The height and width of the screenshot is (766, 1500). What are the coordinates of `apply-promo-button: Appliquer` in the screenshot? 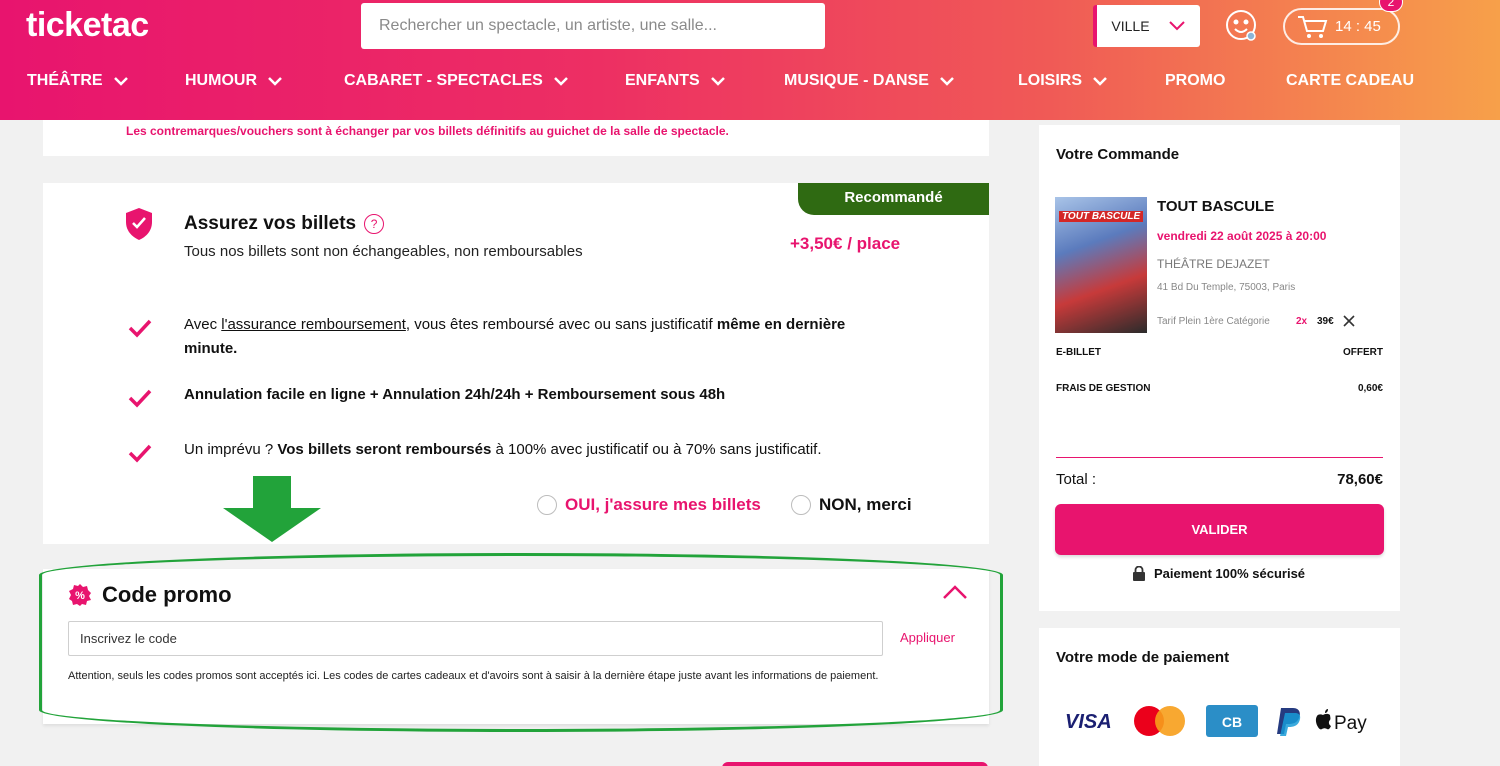 It's located at (927, 637).